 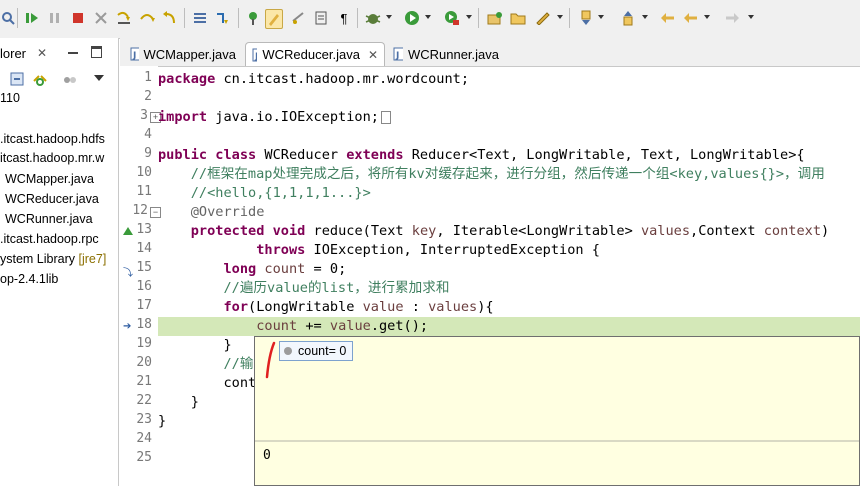 I want to click on next-annotation-icon, so click(x=586, y=18).